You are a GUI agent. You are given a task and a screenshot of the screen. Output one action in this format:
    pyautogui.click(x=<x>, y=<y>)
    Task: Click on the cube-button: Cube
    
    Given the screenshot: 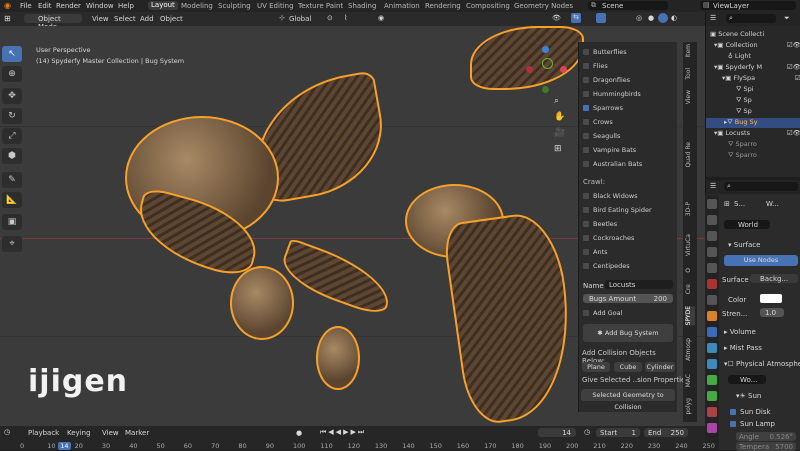 What is the action you would take?
    pyautogui.click(x=628, y=367)
    